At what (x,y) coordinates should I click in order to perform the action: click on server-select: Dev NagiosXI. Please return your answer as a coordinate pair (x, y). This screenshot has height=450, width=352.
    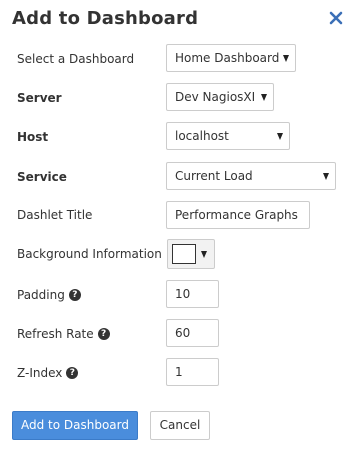
    Looking at the image, I should click on (220, 97).